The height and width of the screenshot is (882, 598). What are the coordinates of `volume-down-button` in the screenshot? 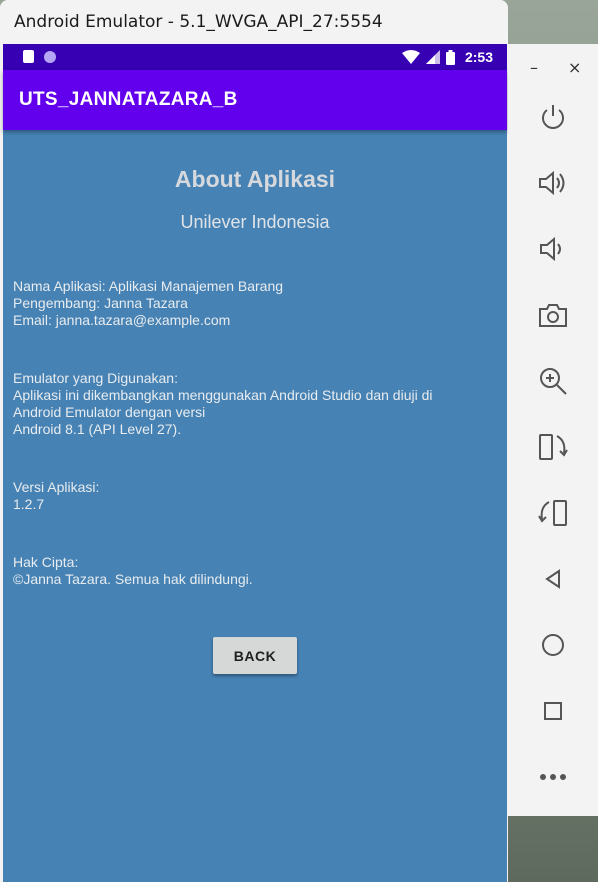 It's located at (553, 249).